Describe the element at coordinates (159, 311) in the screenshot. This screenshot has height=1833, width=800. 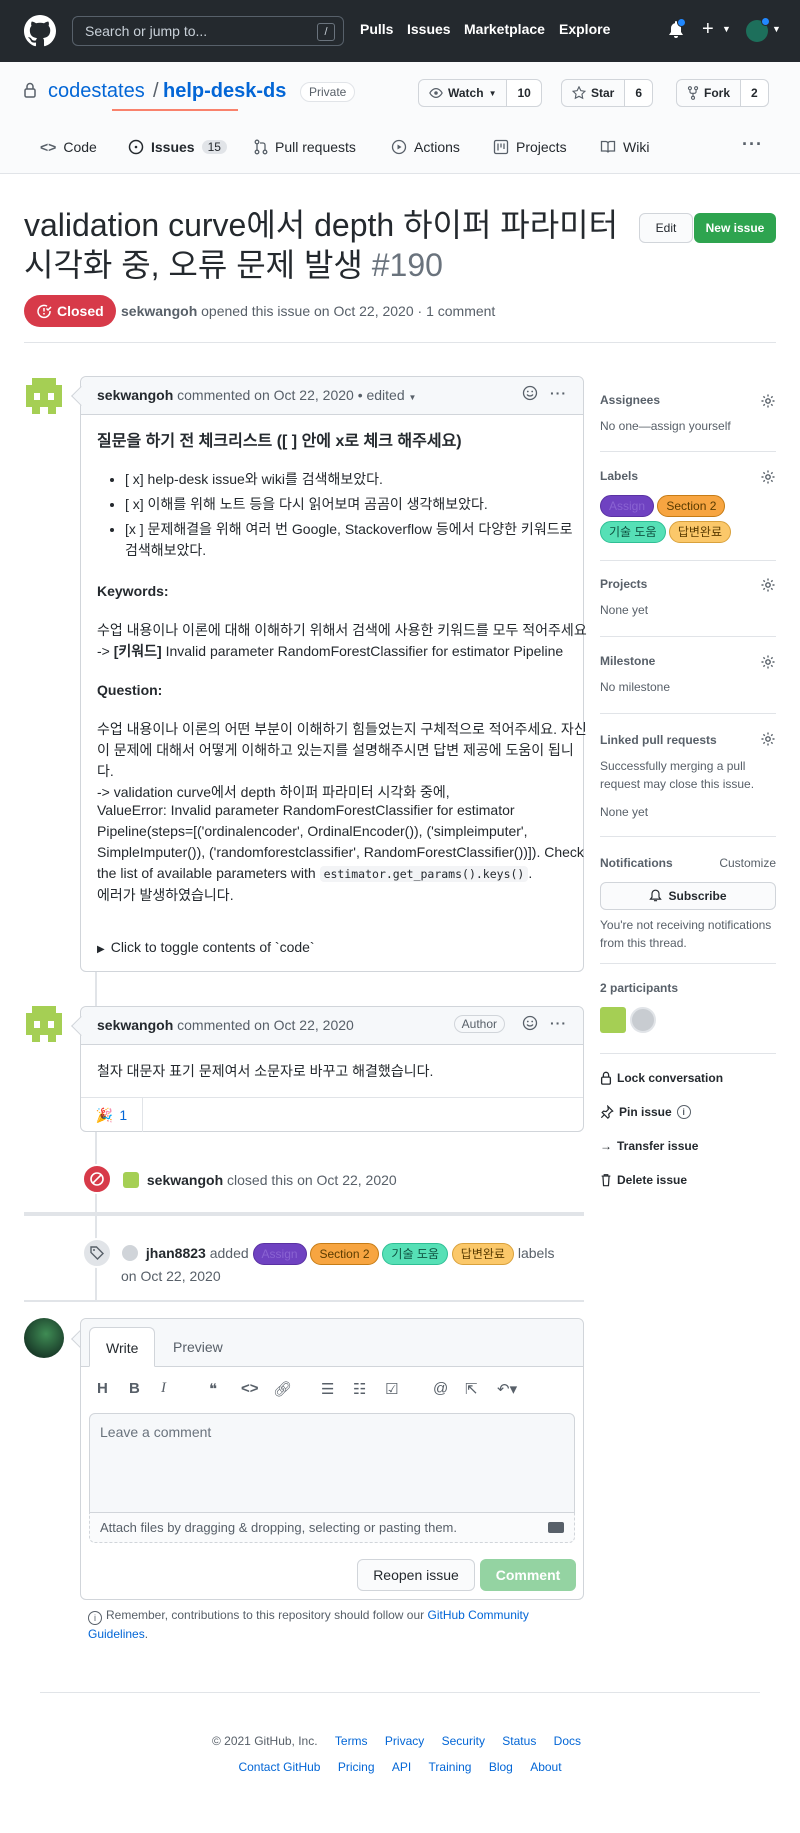
I see `issue-author-link: sekwangoh` at that location.